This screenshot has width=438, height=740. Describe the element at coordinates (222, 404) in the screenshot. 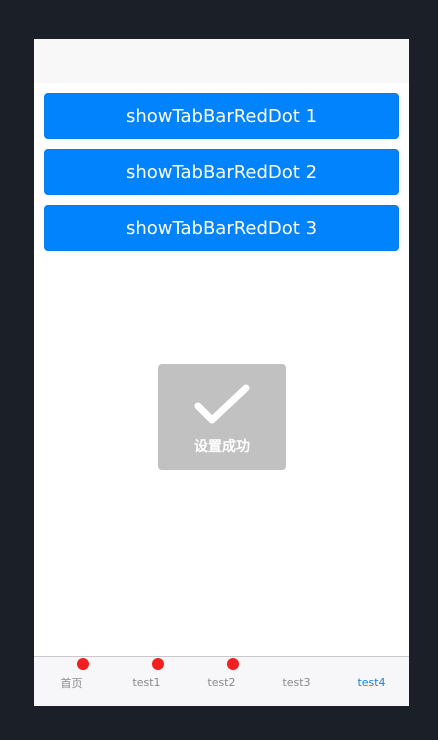

I see `checkmark-icon` at that location.